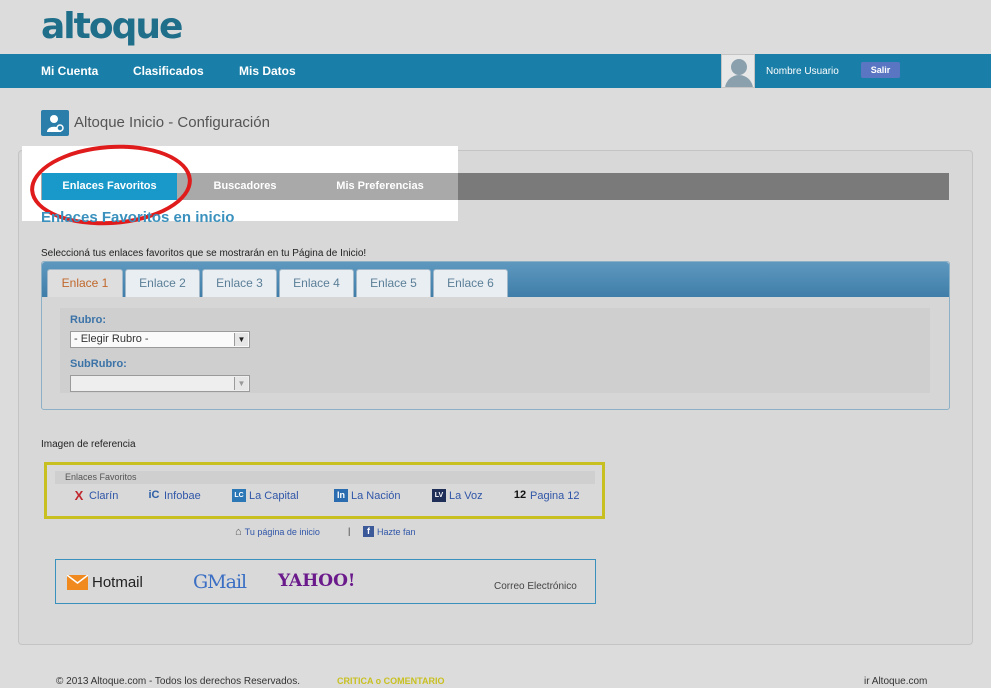  Describe the element at coordinates (738, 71) in the screenshot. I see `user-avatar-icon` at that location.